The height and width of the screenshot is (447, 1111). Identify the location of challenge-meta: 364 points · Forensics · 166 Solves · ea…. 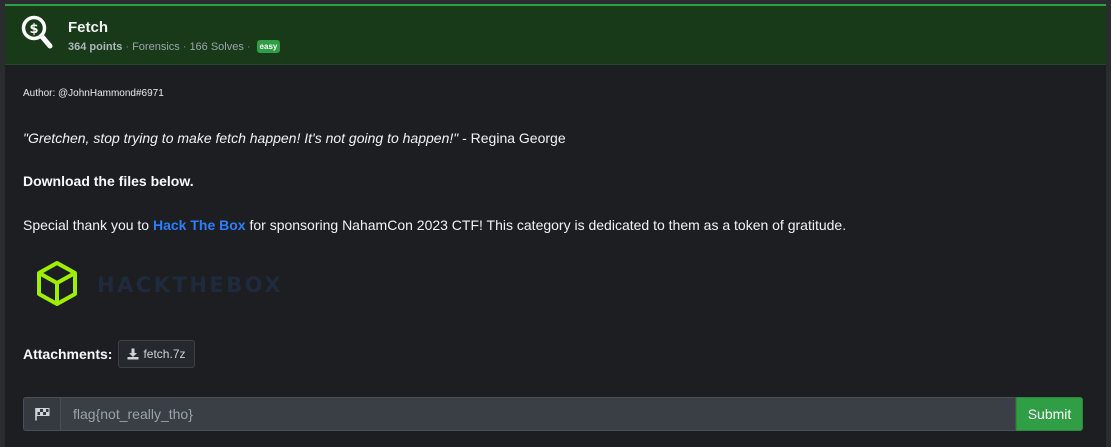
(174, 46).